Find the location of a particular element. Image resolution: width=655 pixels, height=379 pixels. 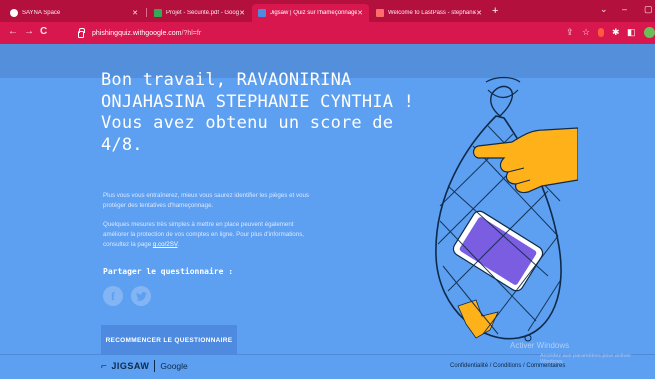

star-icon: ☆ is located at coordinates (586, 32).